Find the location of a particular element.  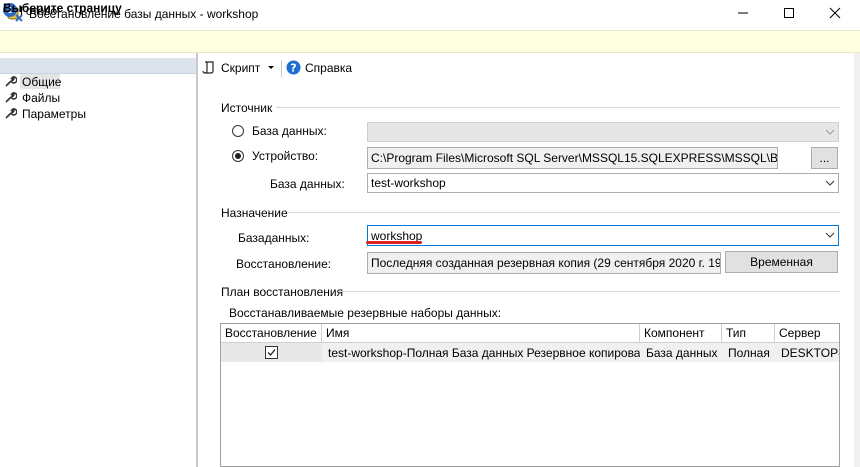

destination-group-title: Назначение is located at coordinates (254, 213).